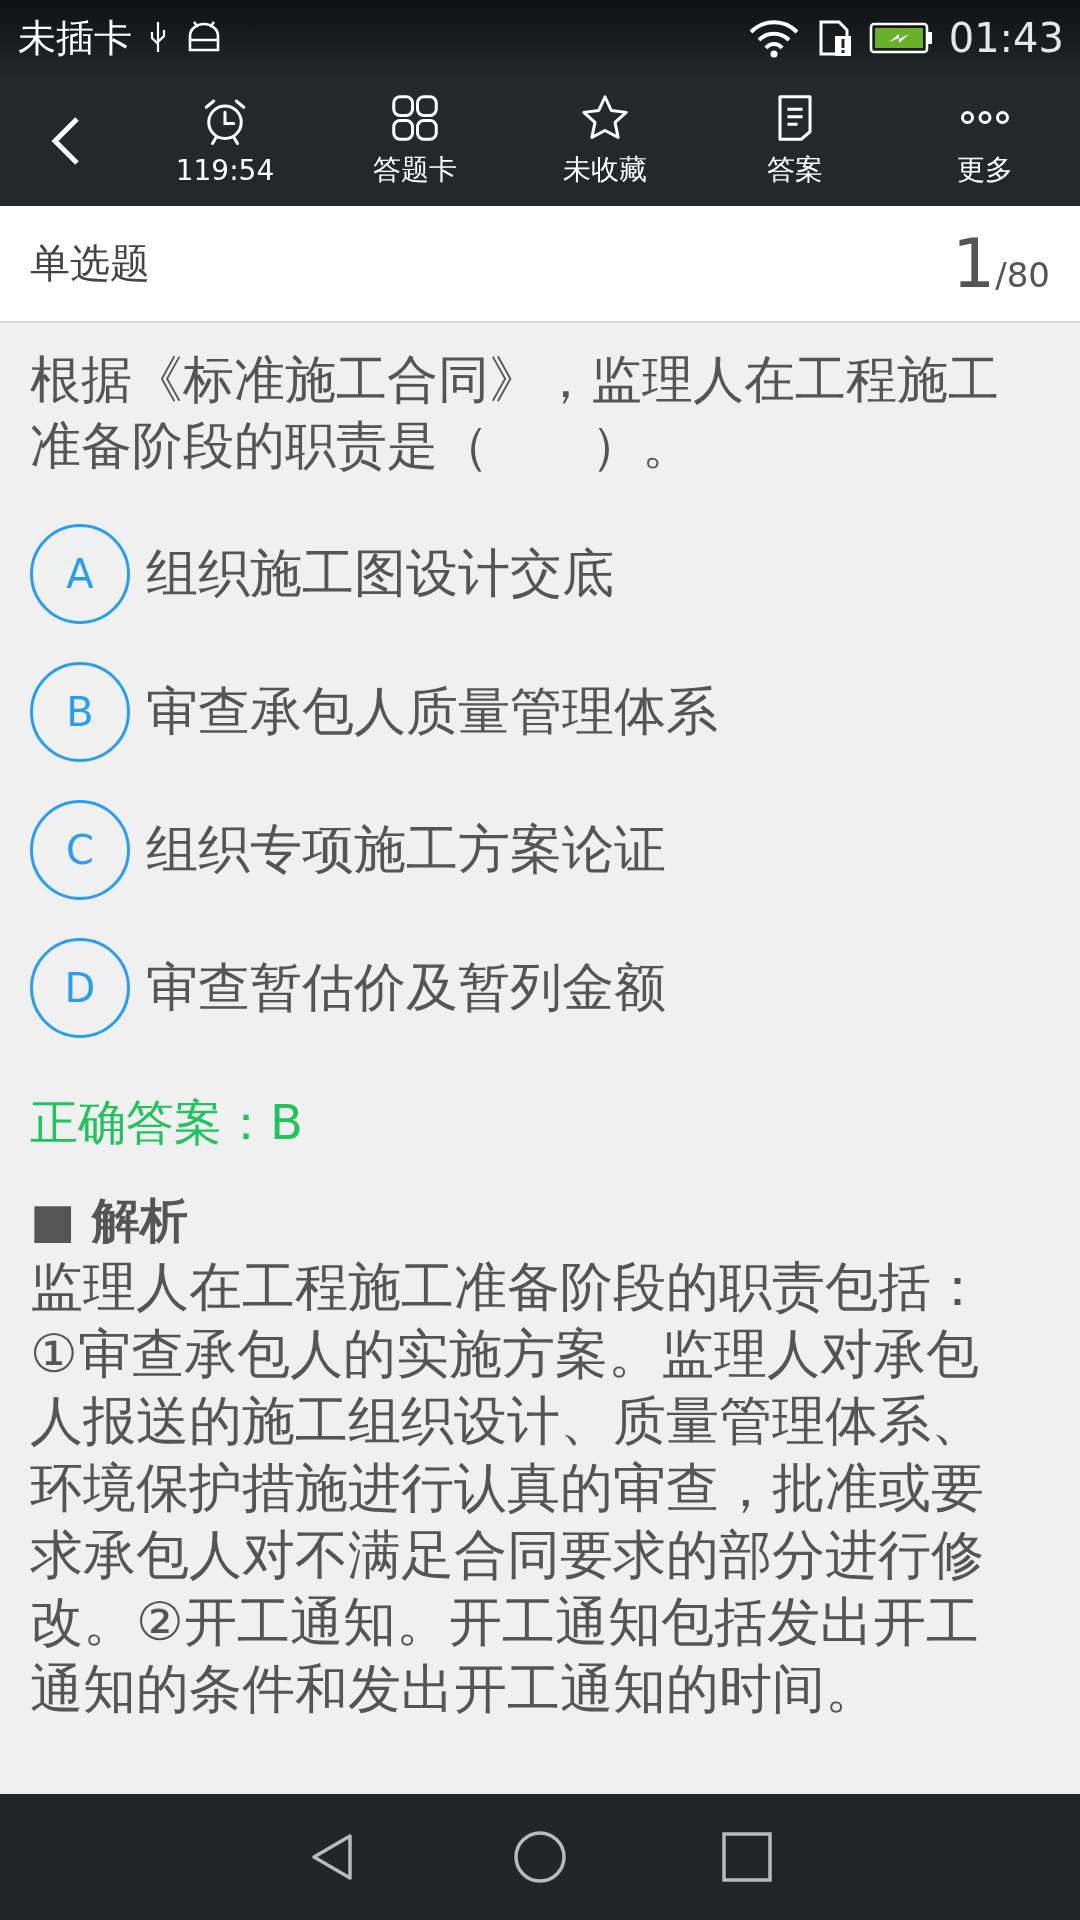  What do you see at coordinates (415, 118) in the screenshot?
I see `grid-icon` at bounding box center [415, 118].